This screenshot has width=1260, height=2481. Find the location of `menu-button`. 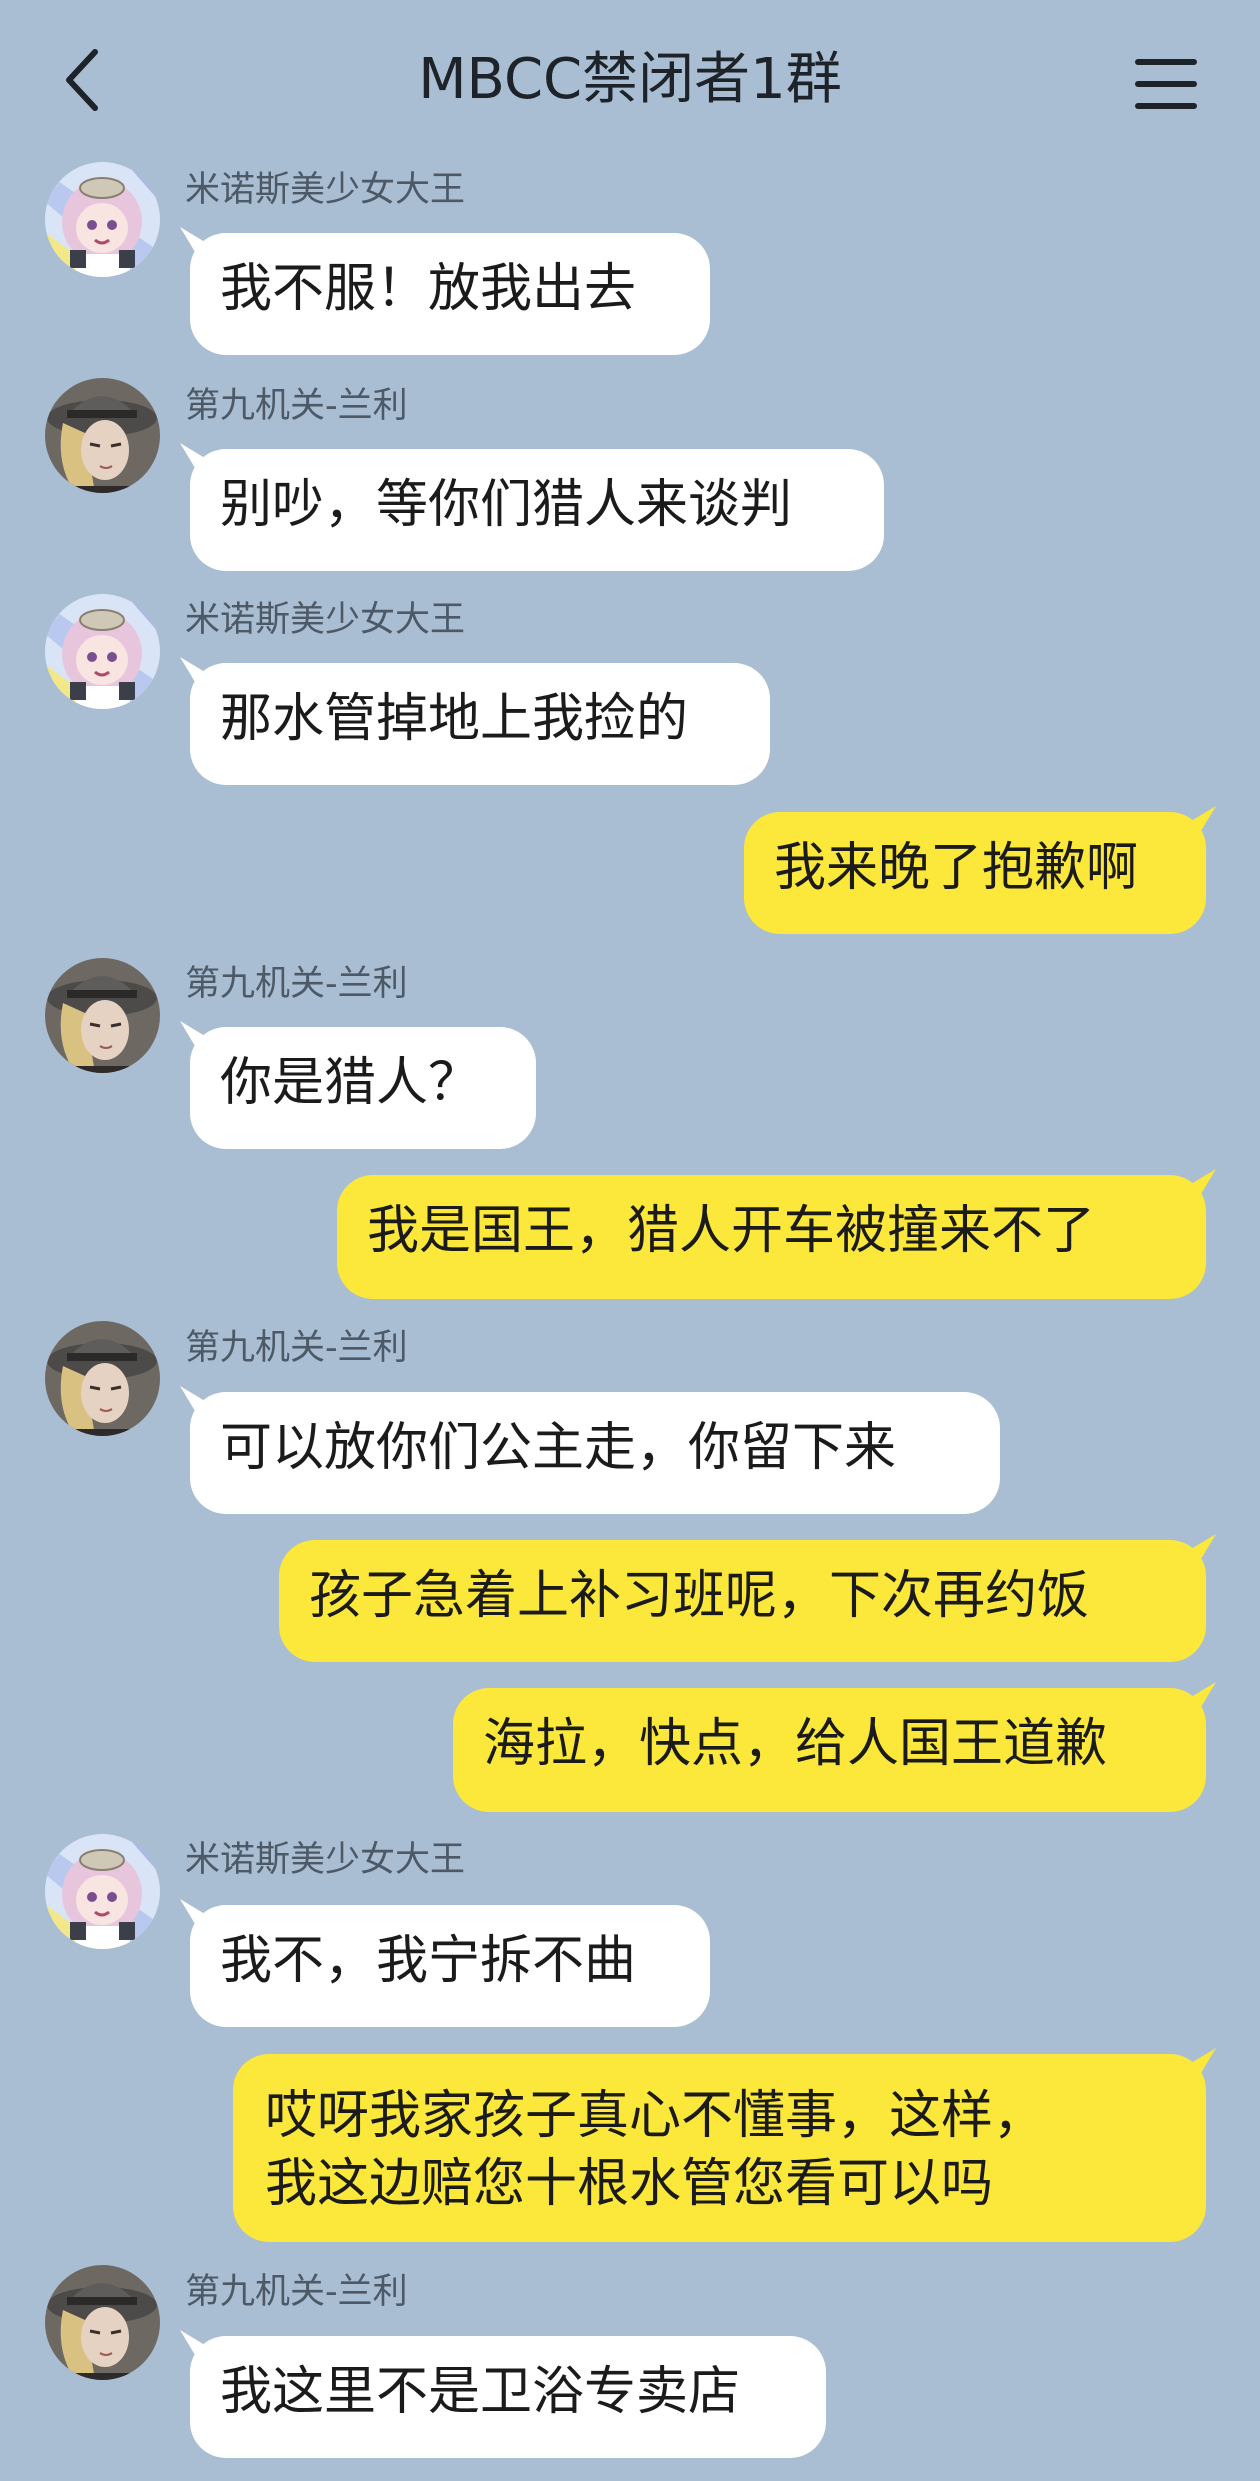

menu-button is located at coordinates (1166, 85).